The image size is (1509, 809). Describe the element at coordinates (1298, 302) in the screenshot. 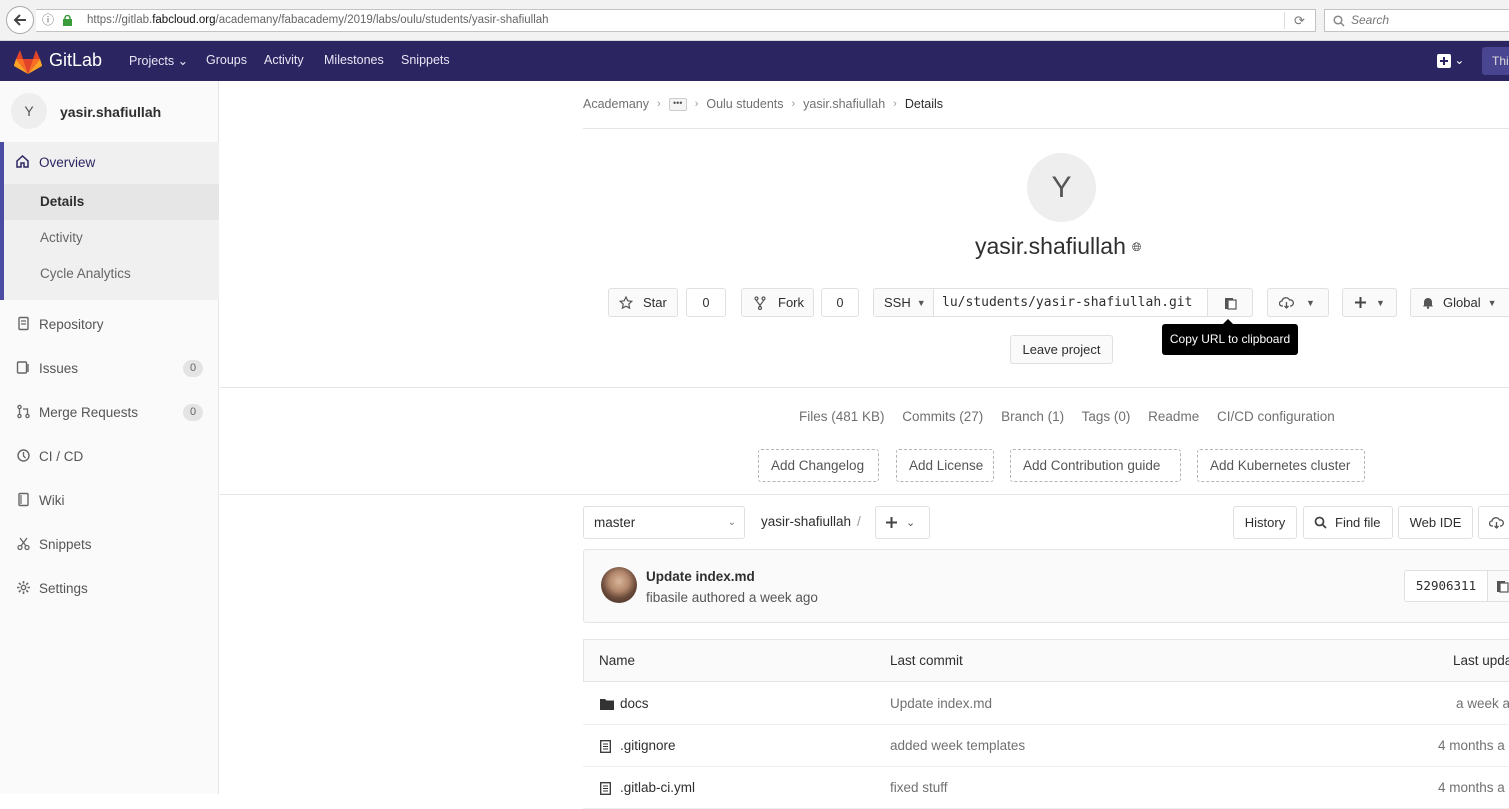

I see `download-dropdown: ▼` at that location.